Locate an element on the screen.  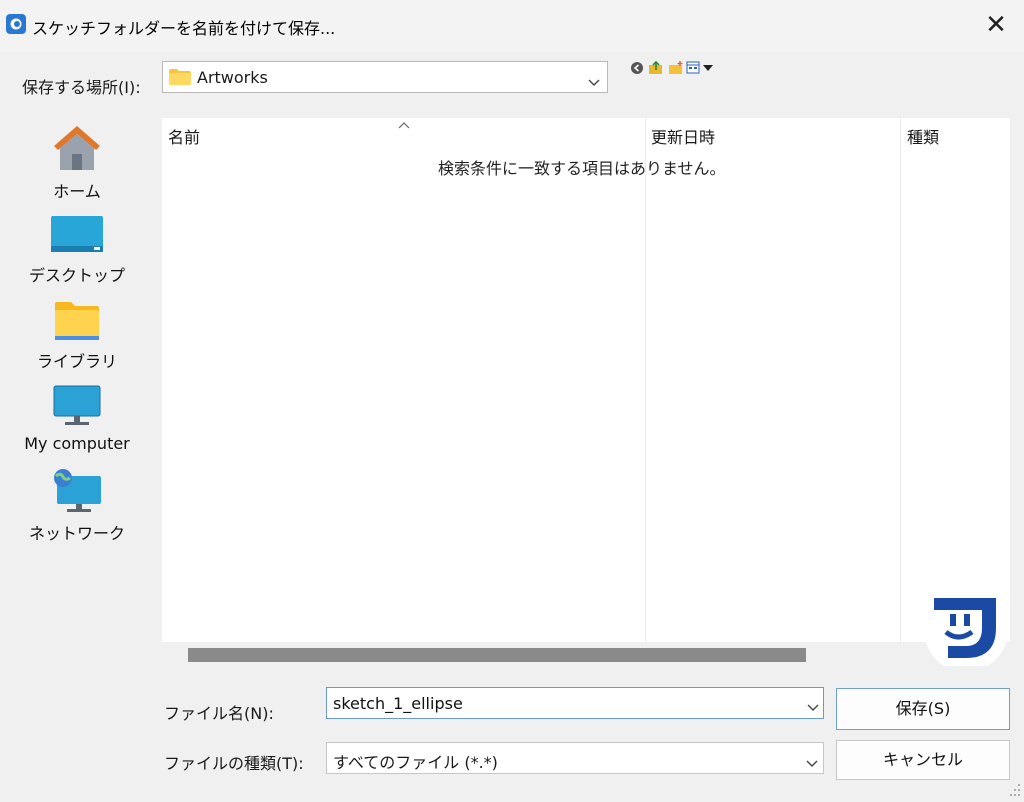
view-menu-icon is located at coordinates (700, 69).